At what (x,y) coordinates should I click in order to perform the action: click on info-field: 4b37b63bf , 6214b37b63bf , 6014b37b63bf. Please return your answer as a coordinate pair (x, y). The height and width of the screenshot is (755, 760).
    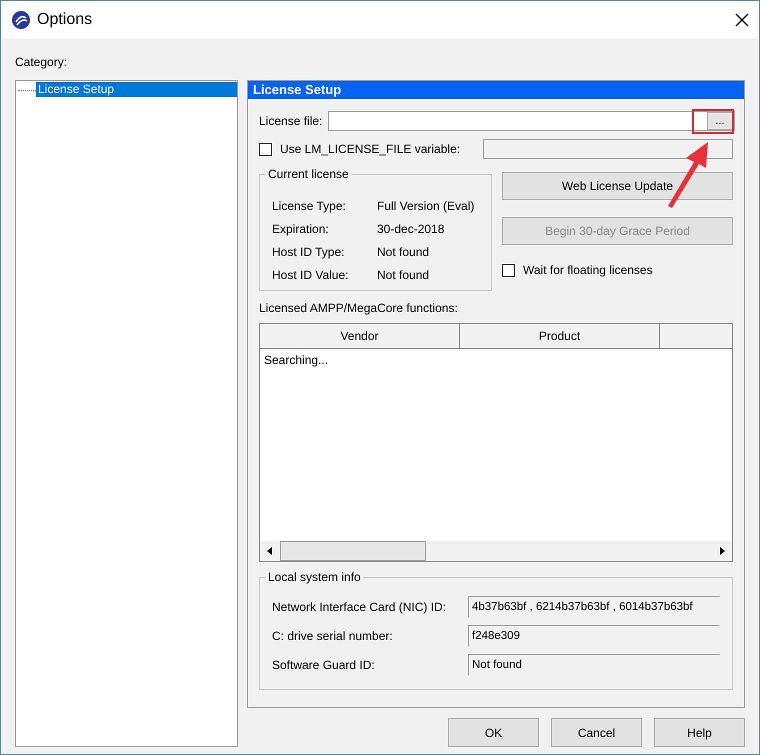
    Looking at the image, I should click on (594, 607).